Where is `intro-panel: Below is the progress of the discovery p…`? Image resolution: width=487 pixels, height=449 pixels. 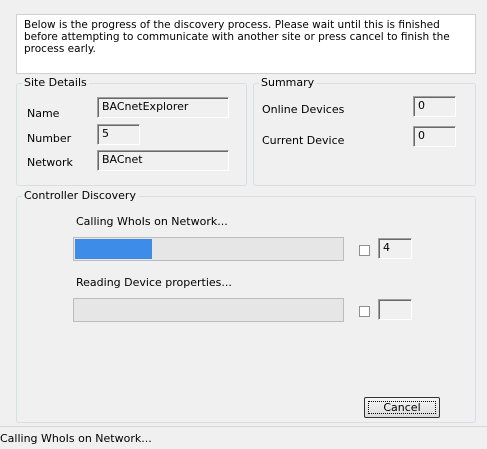
intro-panel: Below is the progress of the discovery p… is located at coordinates (246, 44).